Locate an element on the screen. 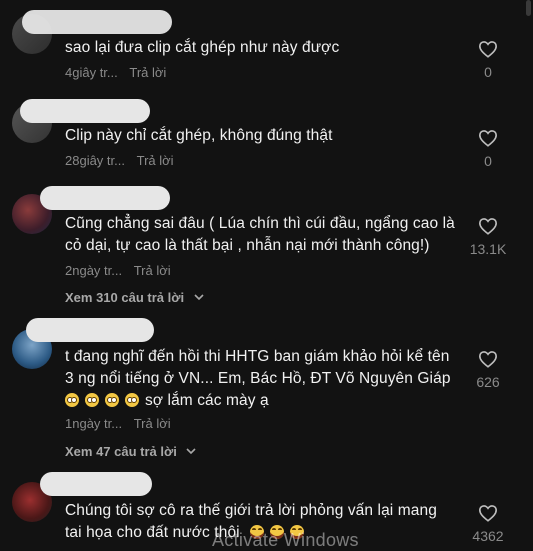  like-button: 626 is located at coordinates (488, 370).